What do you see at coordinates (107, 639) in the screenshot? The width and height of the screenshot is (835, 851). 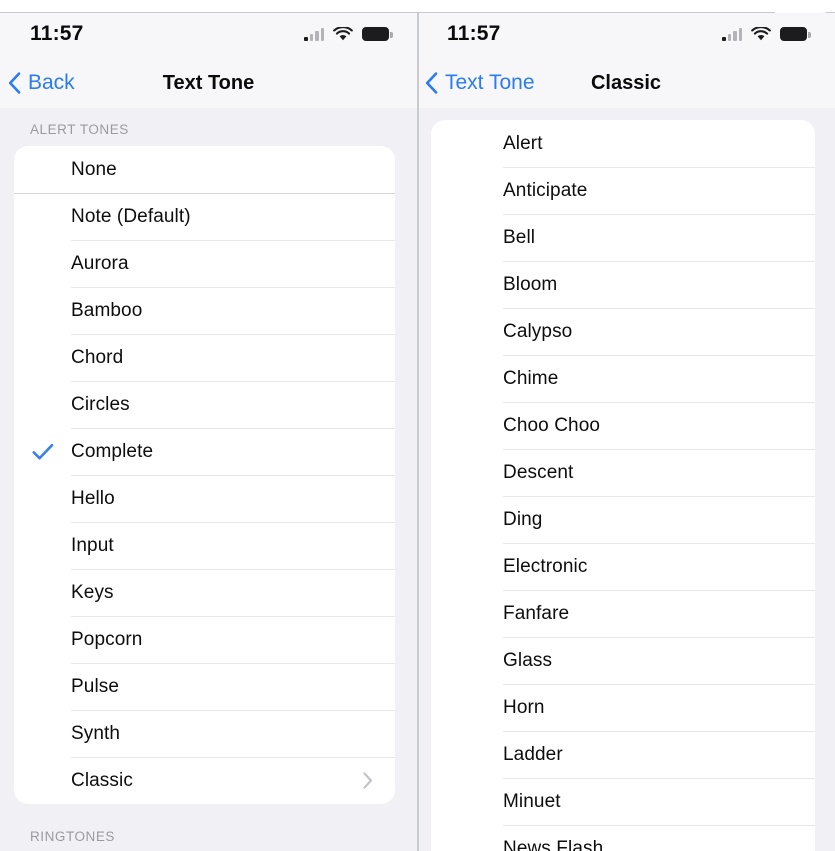 I see `alert-tone-label: Popcorn` at bounding box center [107, 639].